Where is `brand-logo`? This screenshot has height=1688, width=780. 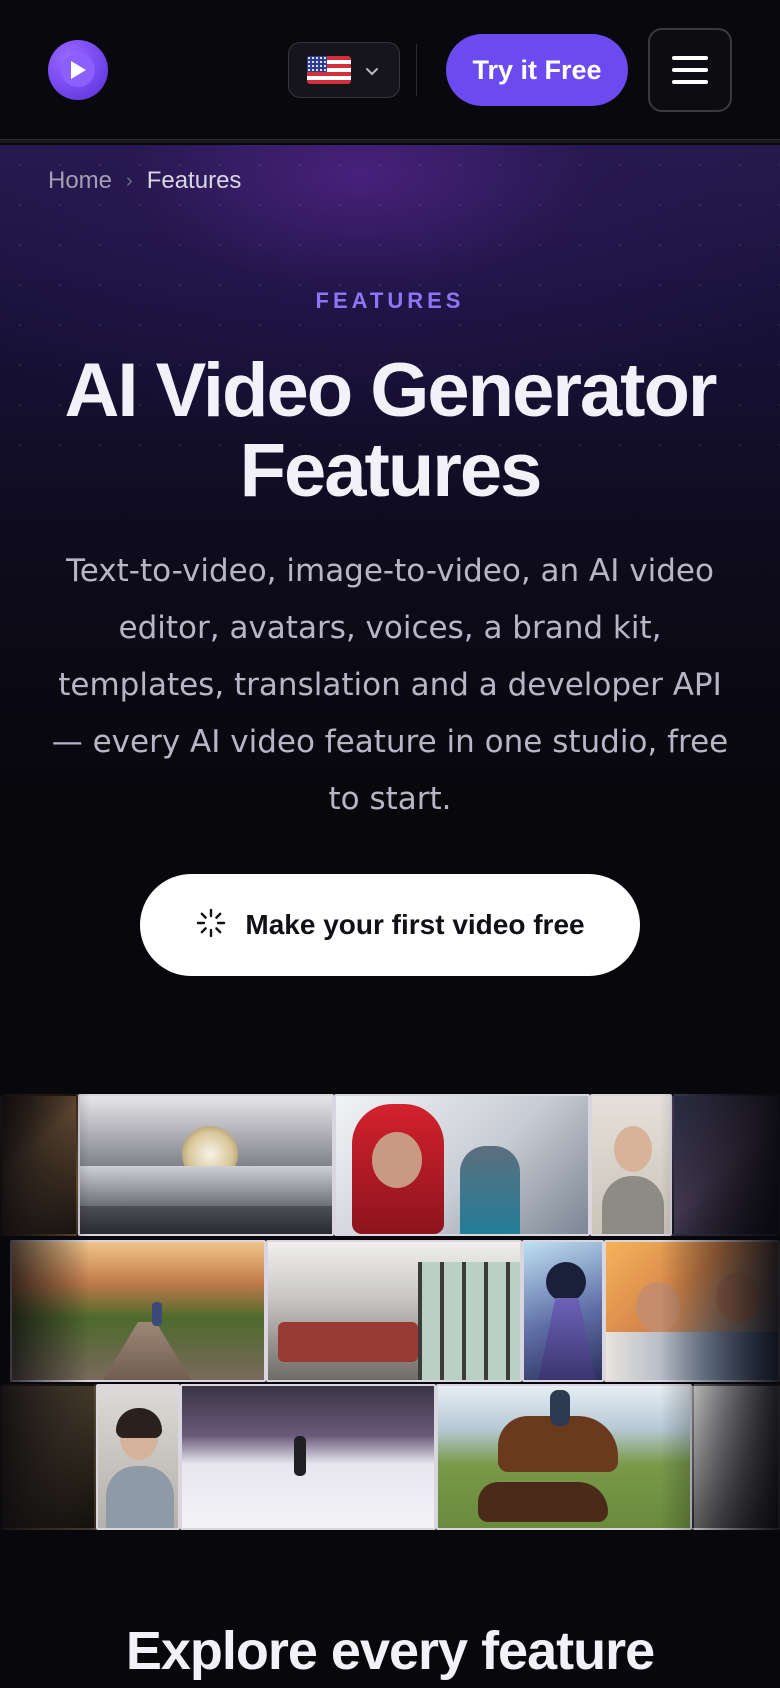
brand-logo is located at coordinates (78, 70).